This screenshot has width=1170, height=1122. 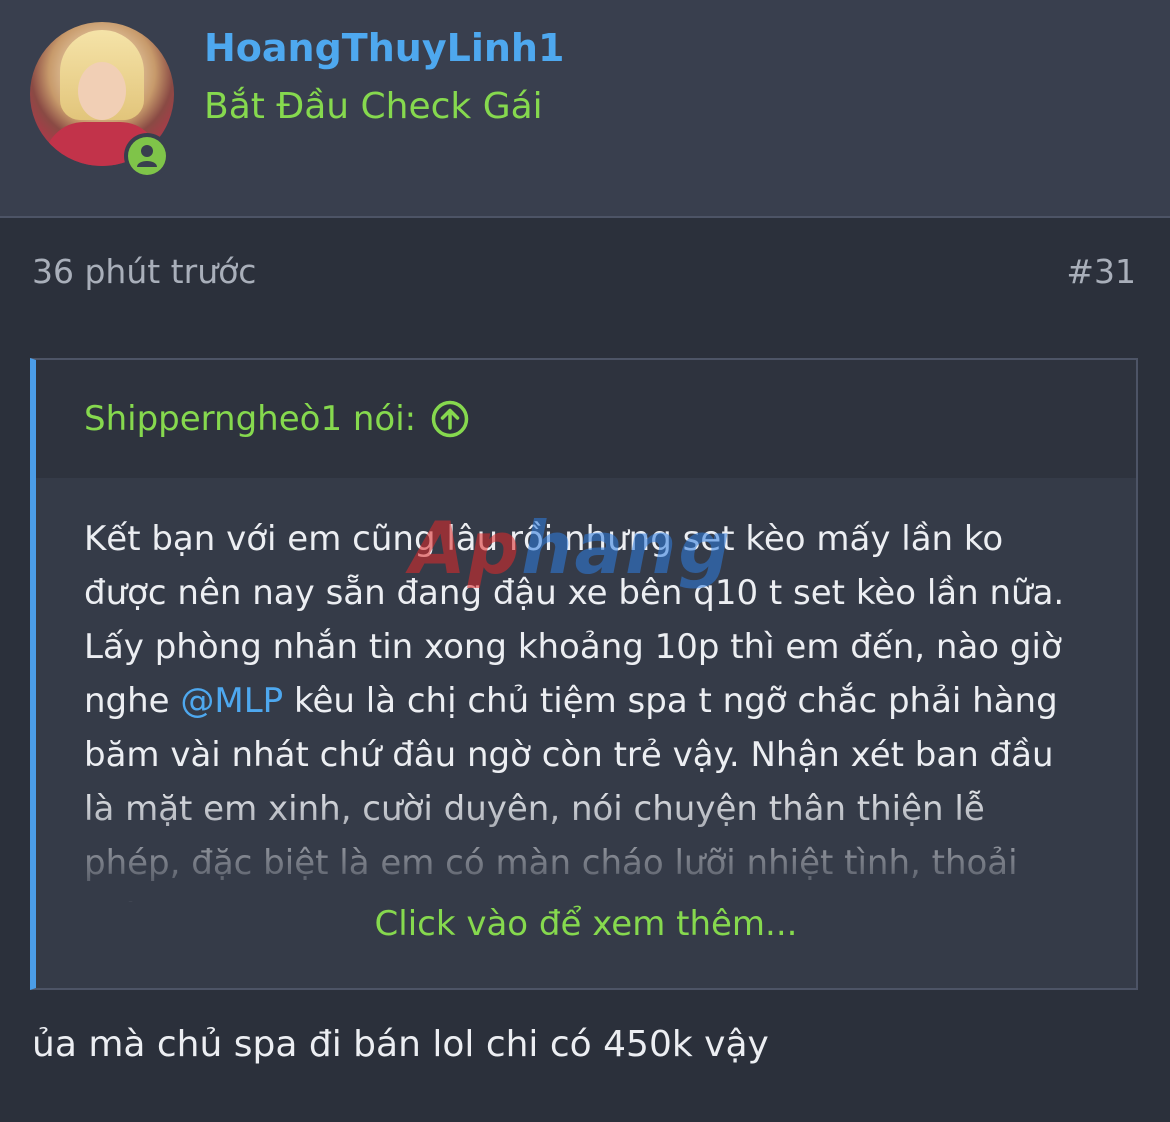 I want to click on online-status-badge, so click(x=147, y=156).